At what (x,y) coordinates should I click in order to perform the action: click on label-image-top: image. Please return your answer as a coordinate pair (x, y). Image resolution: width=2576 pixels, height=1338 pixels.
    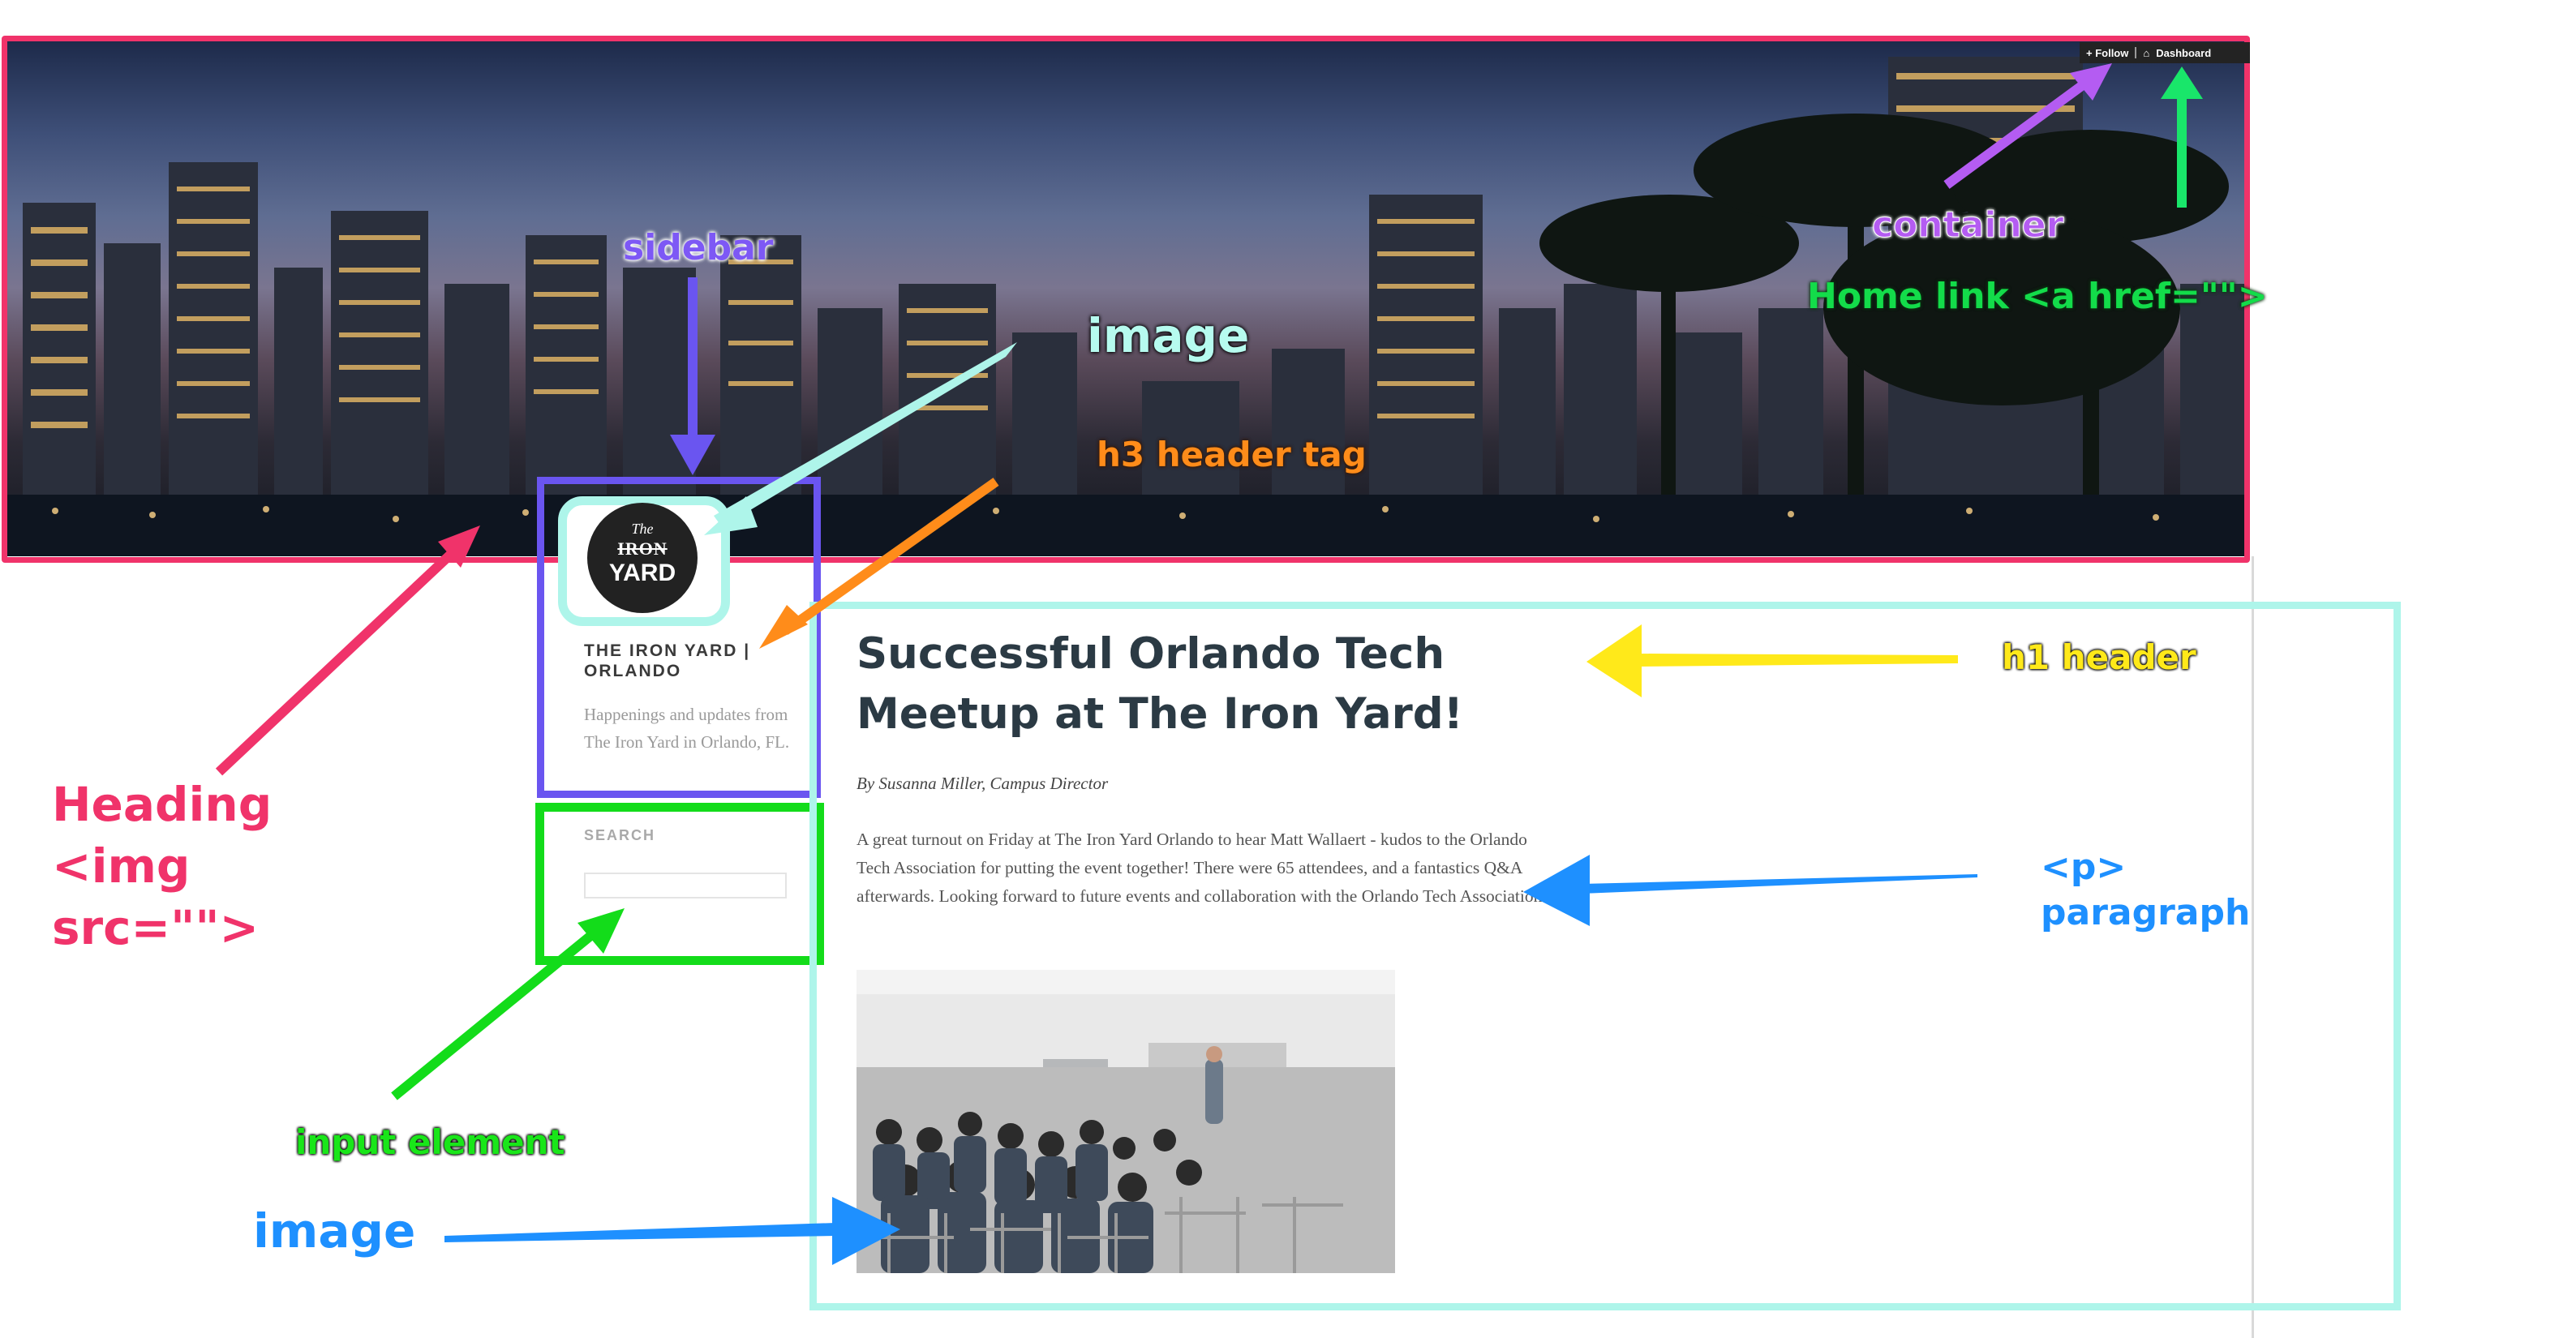
    Looking at the image, I should click on (1168, 335).